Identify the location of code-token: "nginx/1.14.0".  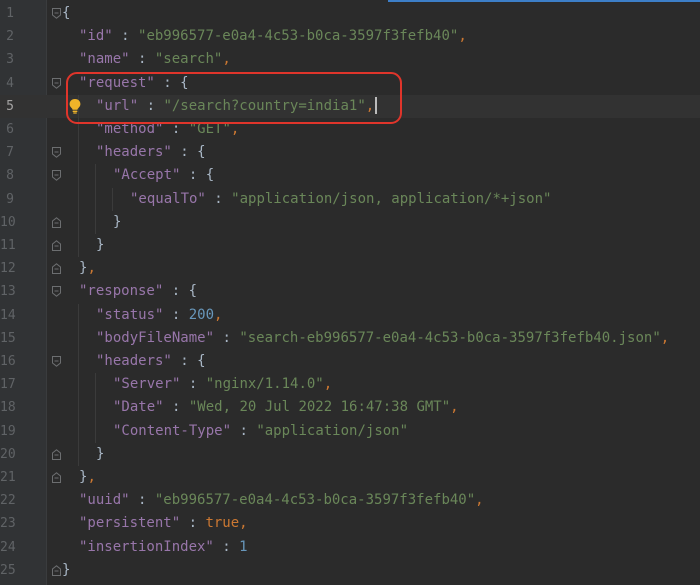
(264, 384).